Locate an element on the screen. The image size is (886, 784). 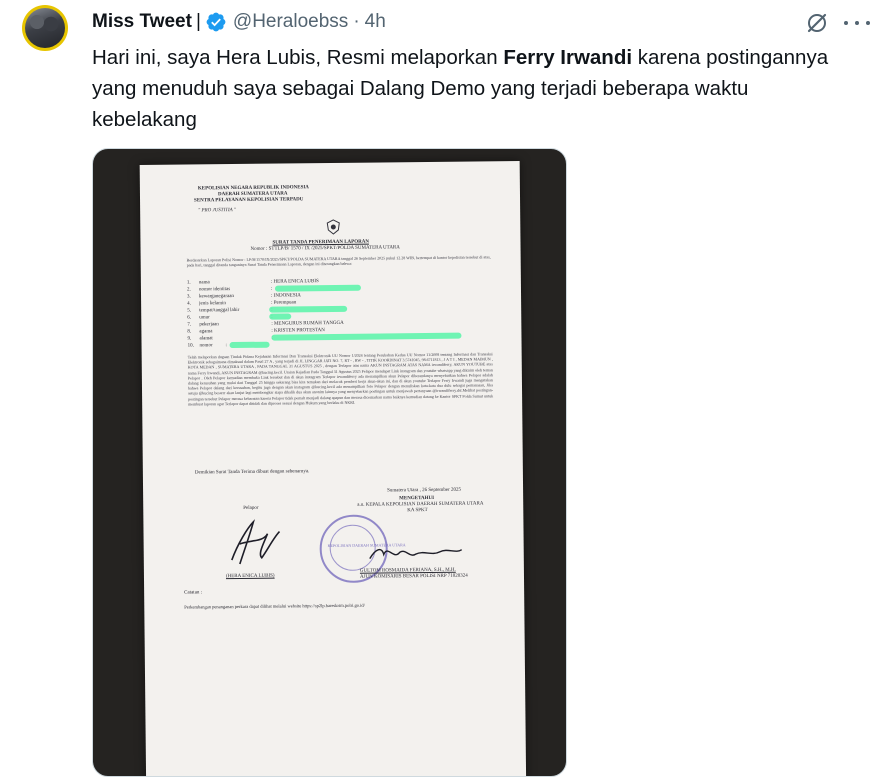
avatar-image is located at coordinates (45, 28).